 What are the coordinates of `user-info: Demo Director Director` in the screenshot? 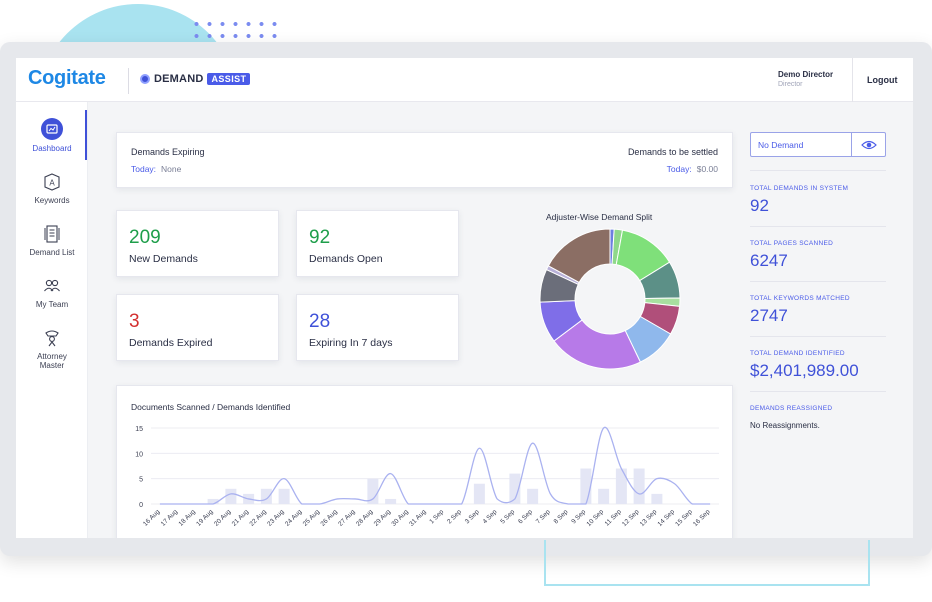 It's located at (805, 79).